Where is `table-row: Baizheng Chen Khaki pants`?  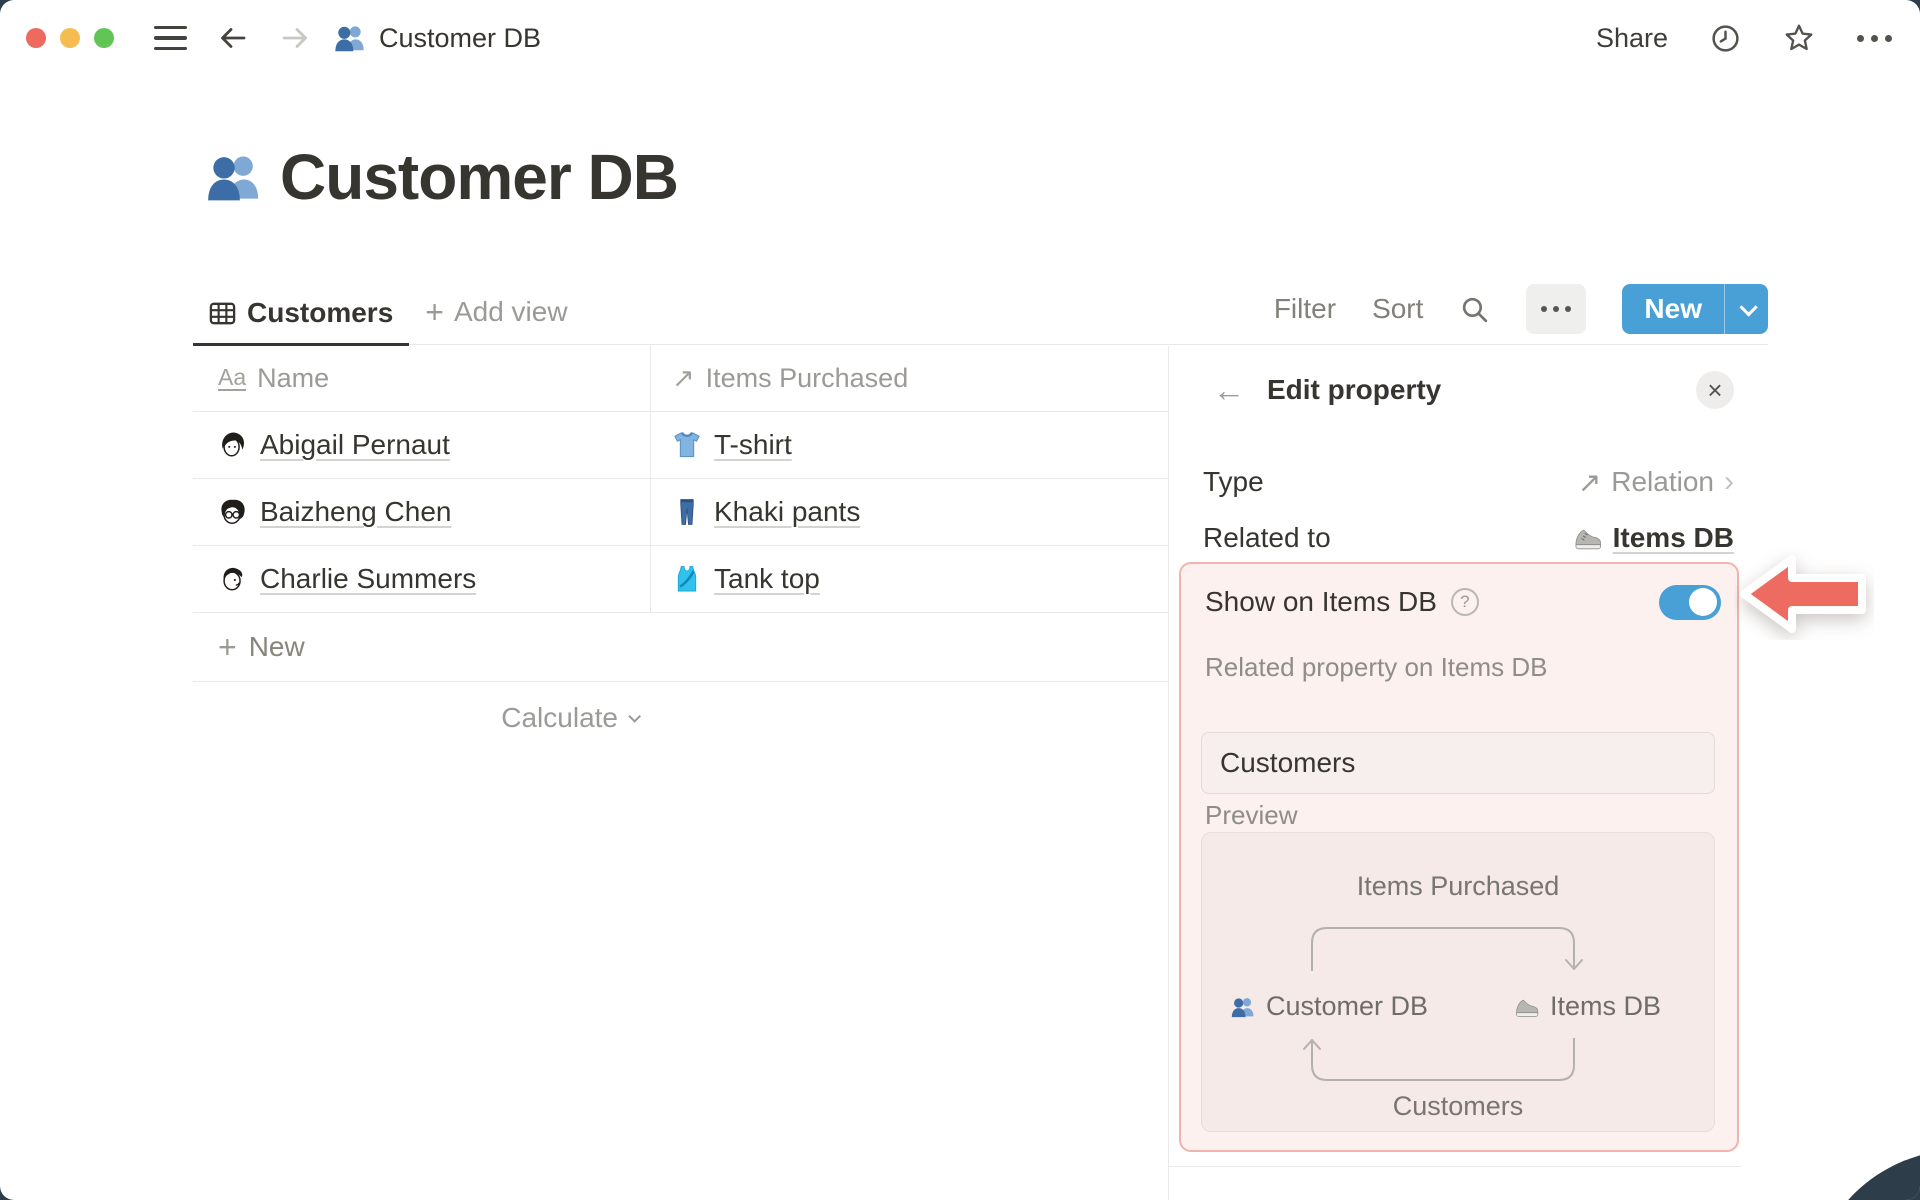
table-row: Baizheng Chen Khaki pants is located at coordinates (680, 512).